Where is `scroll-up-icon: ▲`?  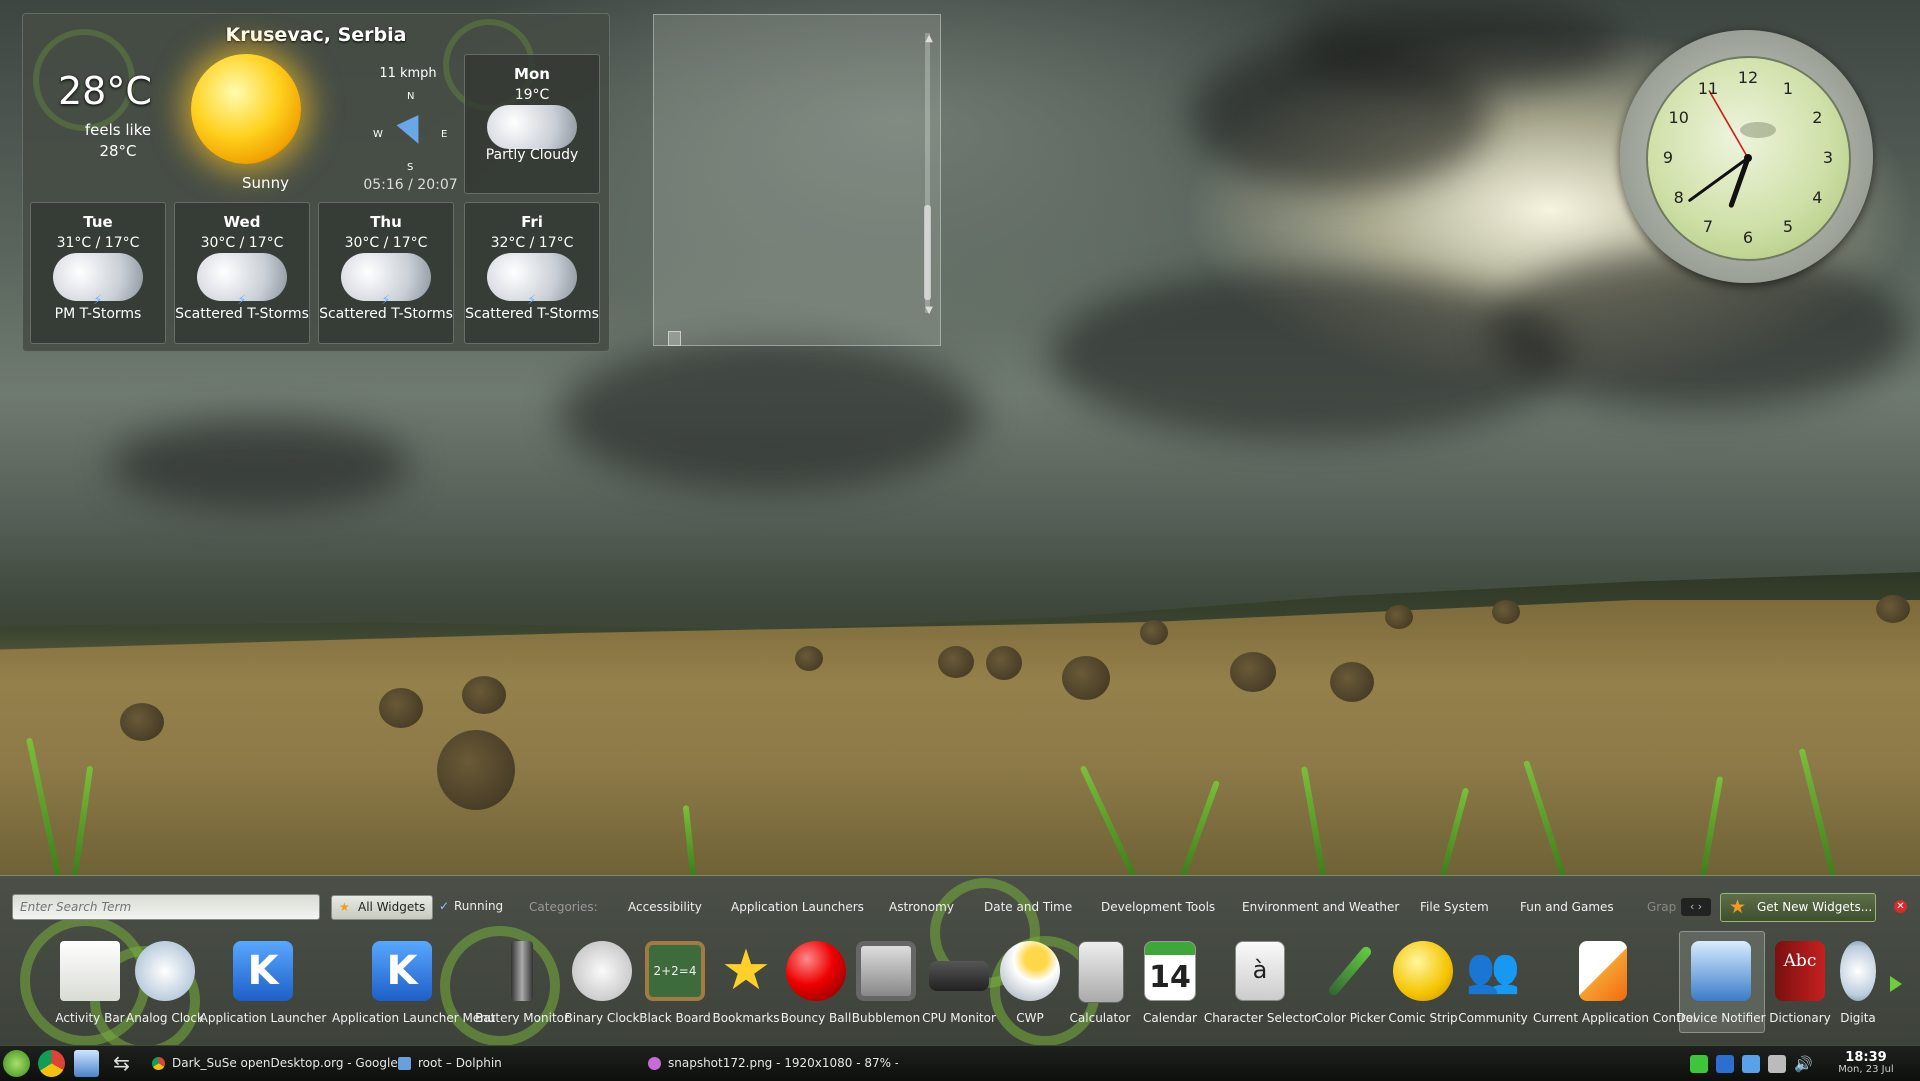 scroll-up-icon: ▲ is located at coordinates (929, 38).